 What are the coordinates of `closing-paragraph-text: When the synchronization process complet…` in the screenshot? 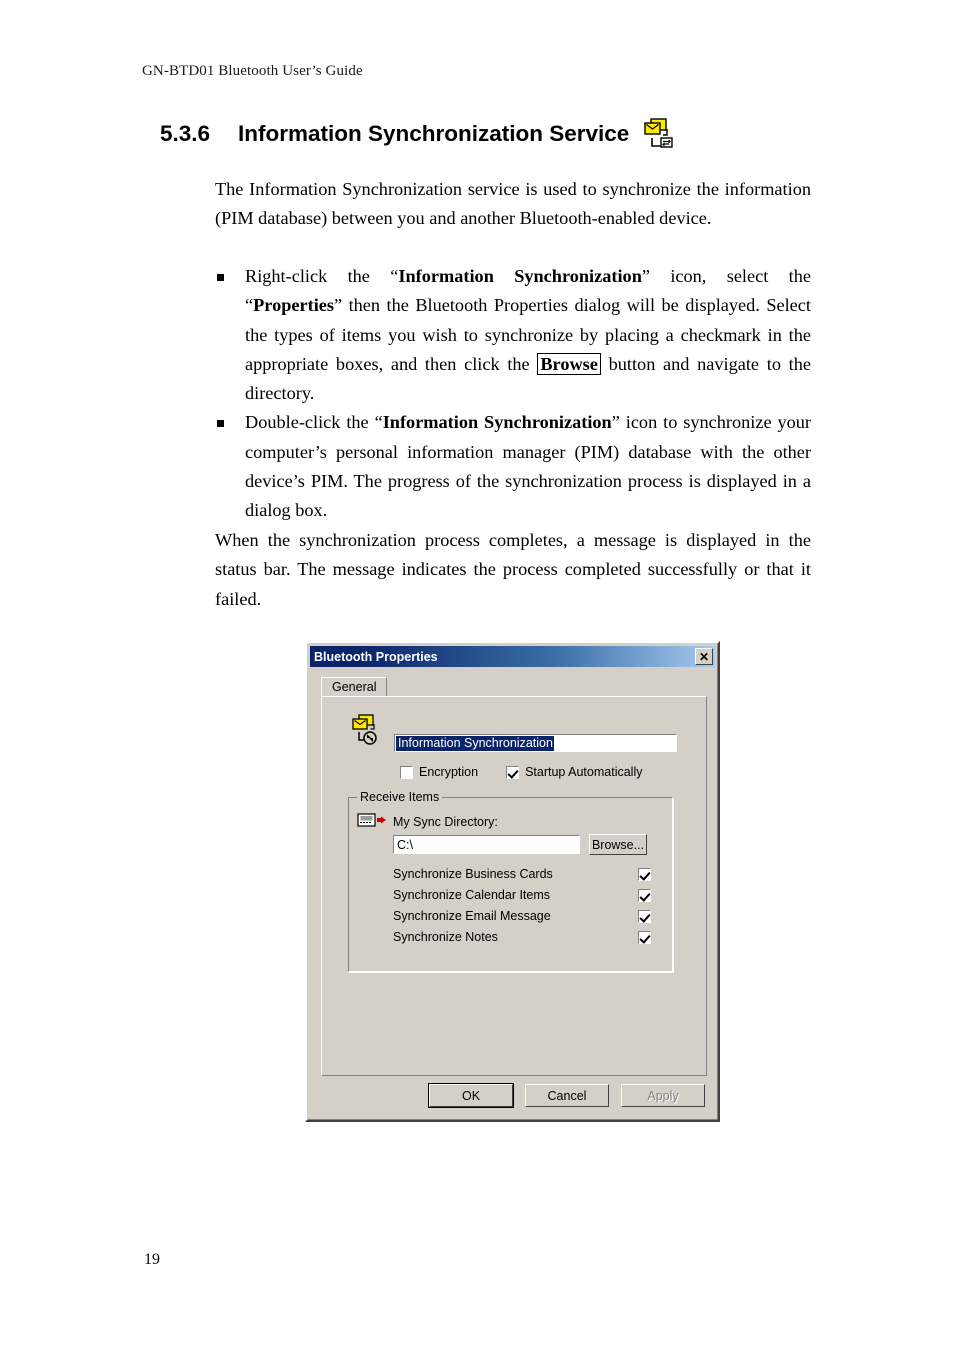 It's located at (513, 569).